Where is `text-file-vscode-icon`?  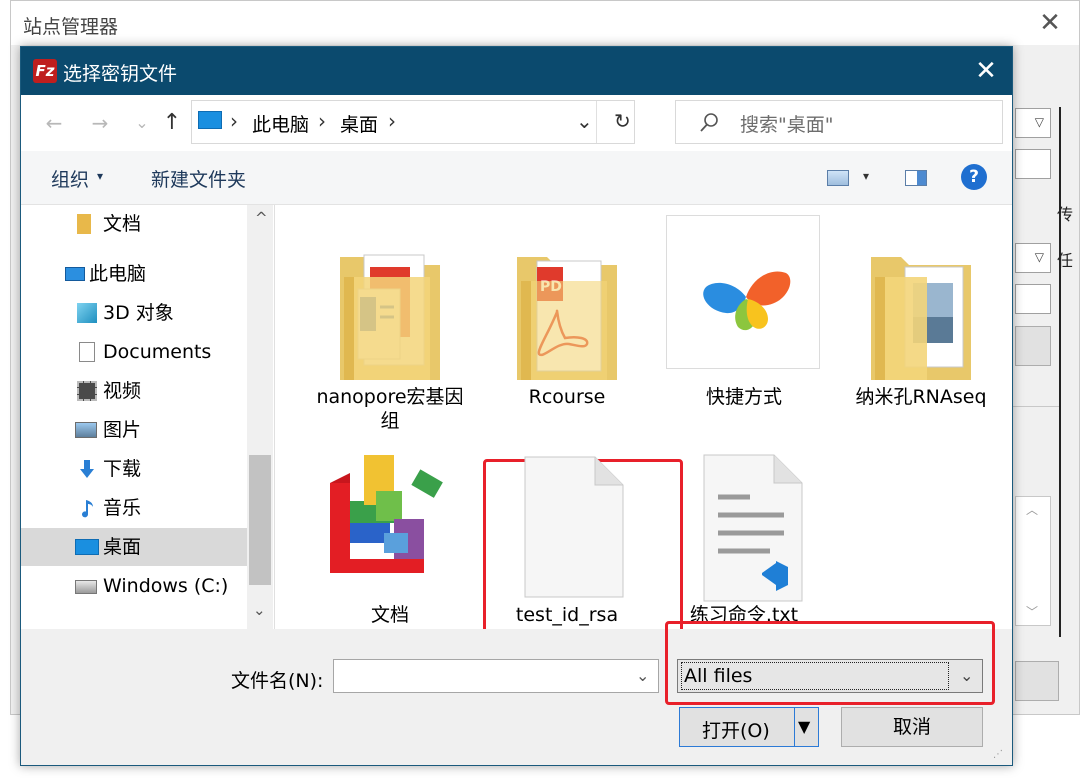
text-file-vscode-icon is located at coordinates (753, 528).